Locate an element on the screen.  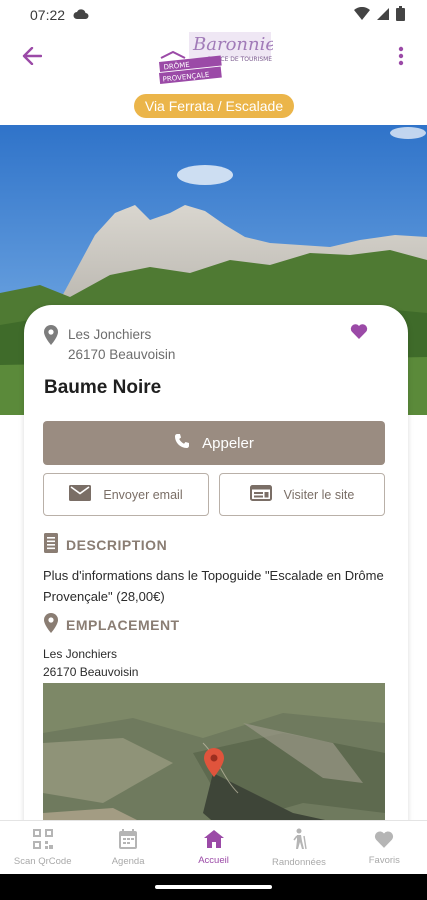
wifi-icon is located at coordinates (362, 15).